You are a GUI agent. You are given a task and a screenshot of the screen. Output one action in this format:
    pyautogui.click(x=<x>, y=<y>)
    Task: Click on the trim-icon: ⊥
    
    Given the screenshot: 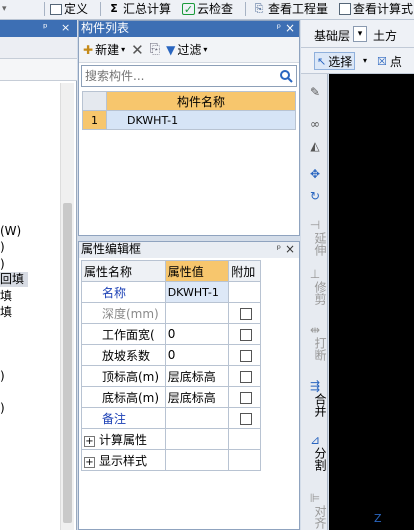 What is the action you would take?
    pyautogui.click(x=315, y=274)
    